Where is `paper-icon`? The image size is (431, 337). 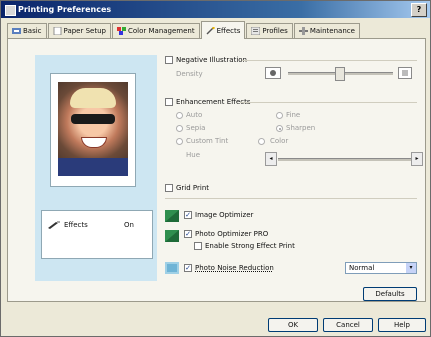
paper-icon is located at coordinates (57, 31).